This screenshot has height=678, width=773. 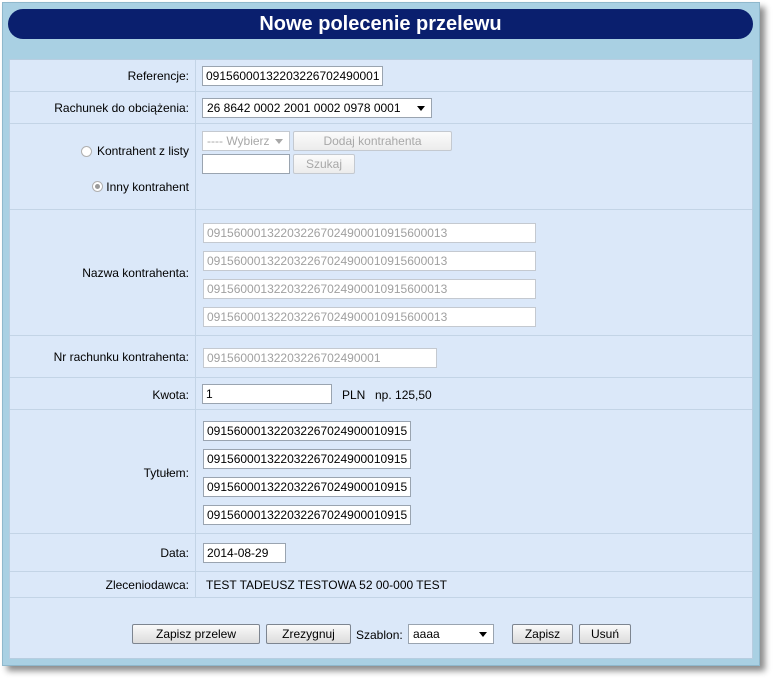 I want to click on kontrahent-lista-label: Kontrahent z listy, so click(x=142, y=151).